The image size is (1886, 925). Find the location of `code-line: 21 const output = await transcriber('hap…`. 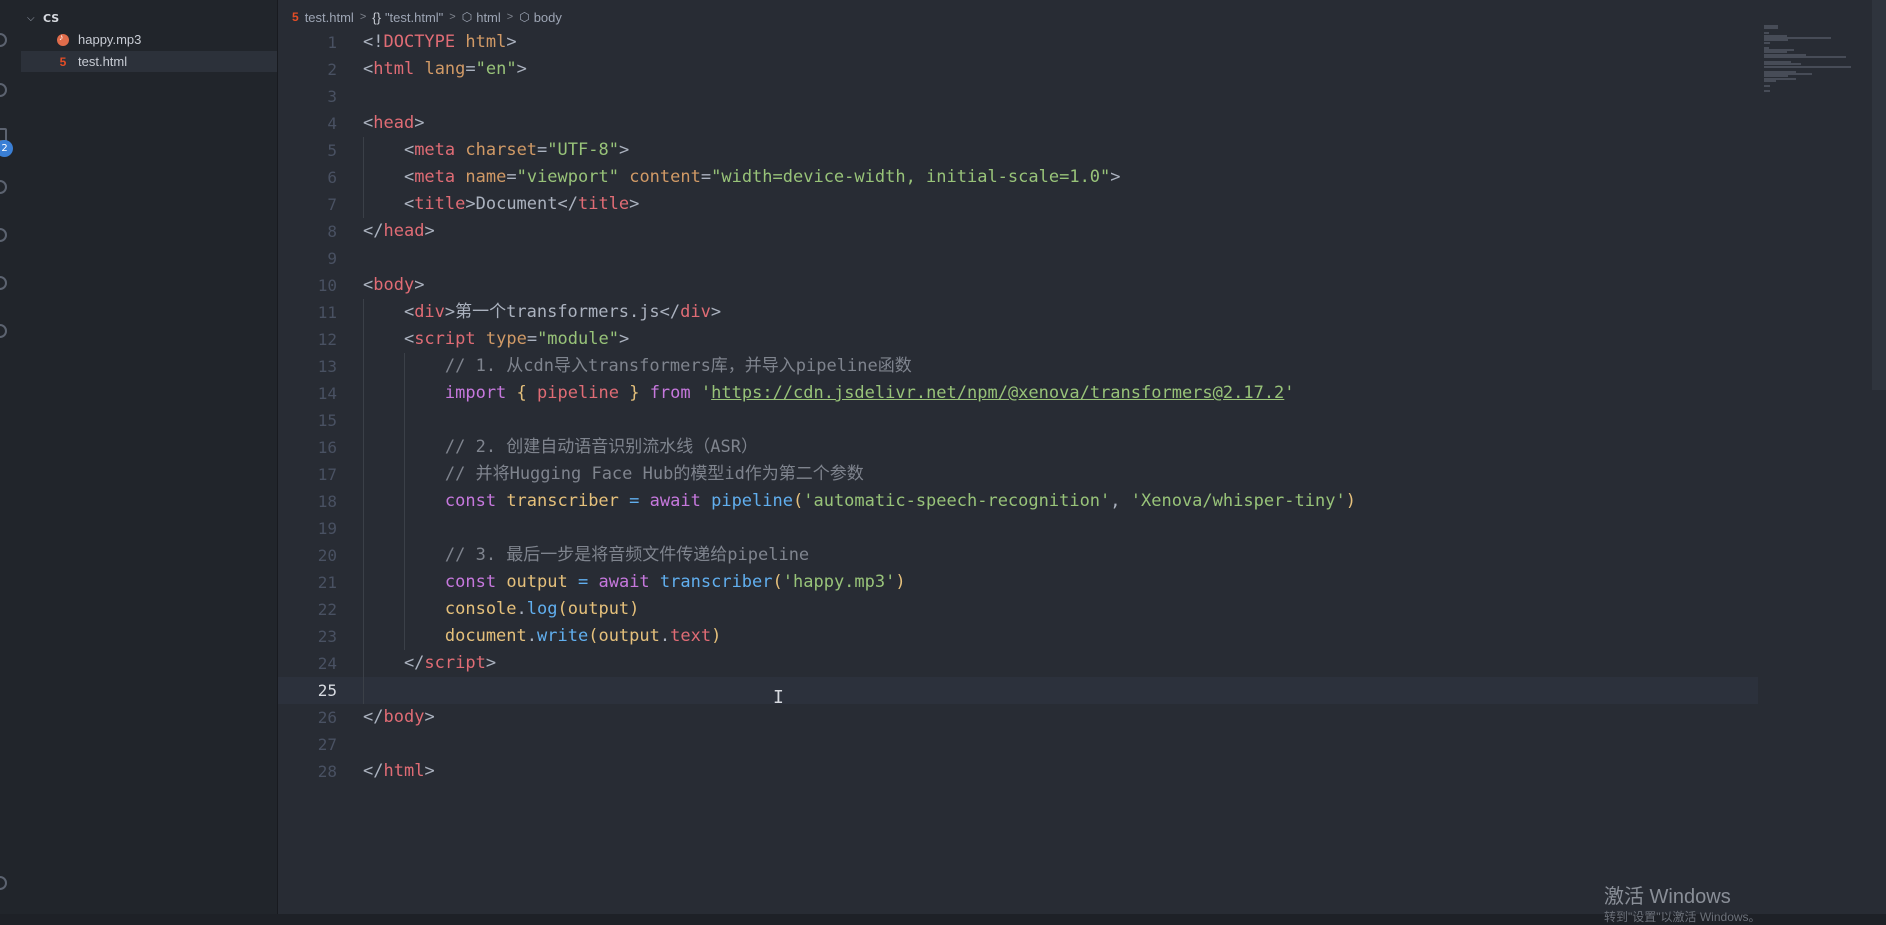

code-line: 21 const output = await transcriber('hap… is located at coordinates (1018, 582).